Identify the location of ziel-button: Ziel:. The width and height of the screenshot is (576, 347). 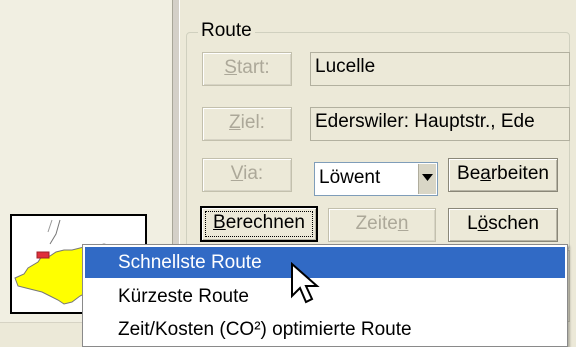
(247, 124).